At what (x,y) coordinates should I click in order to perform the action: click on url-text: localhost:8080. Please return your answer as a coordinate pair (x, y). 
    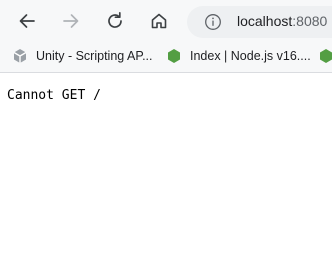
    Looking at the image, I should click on (282, 21).